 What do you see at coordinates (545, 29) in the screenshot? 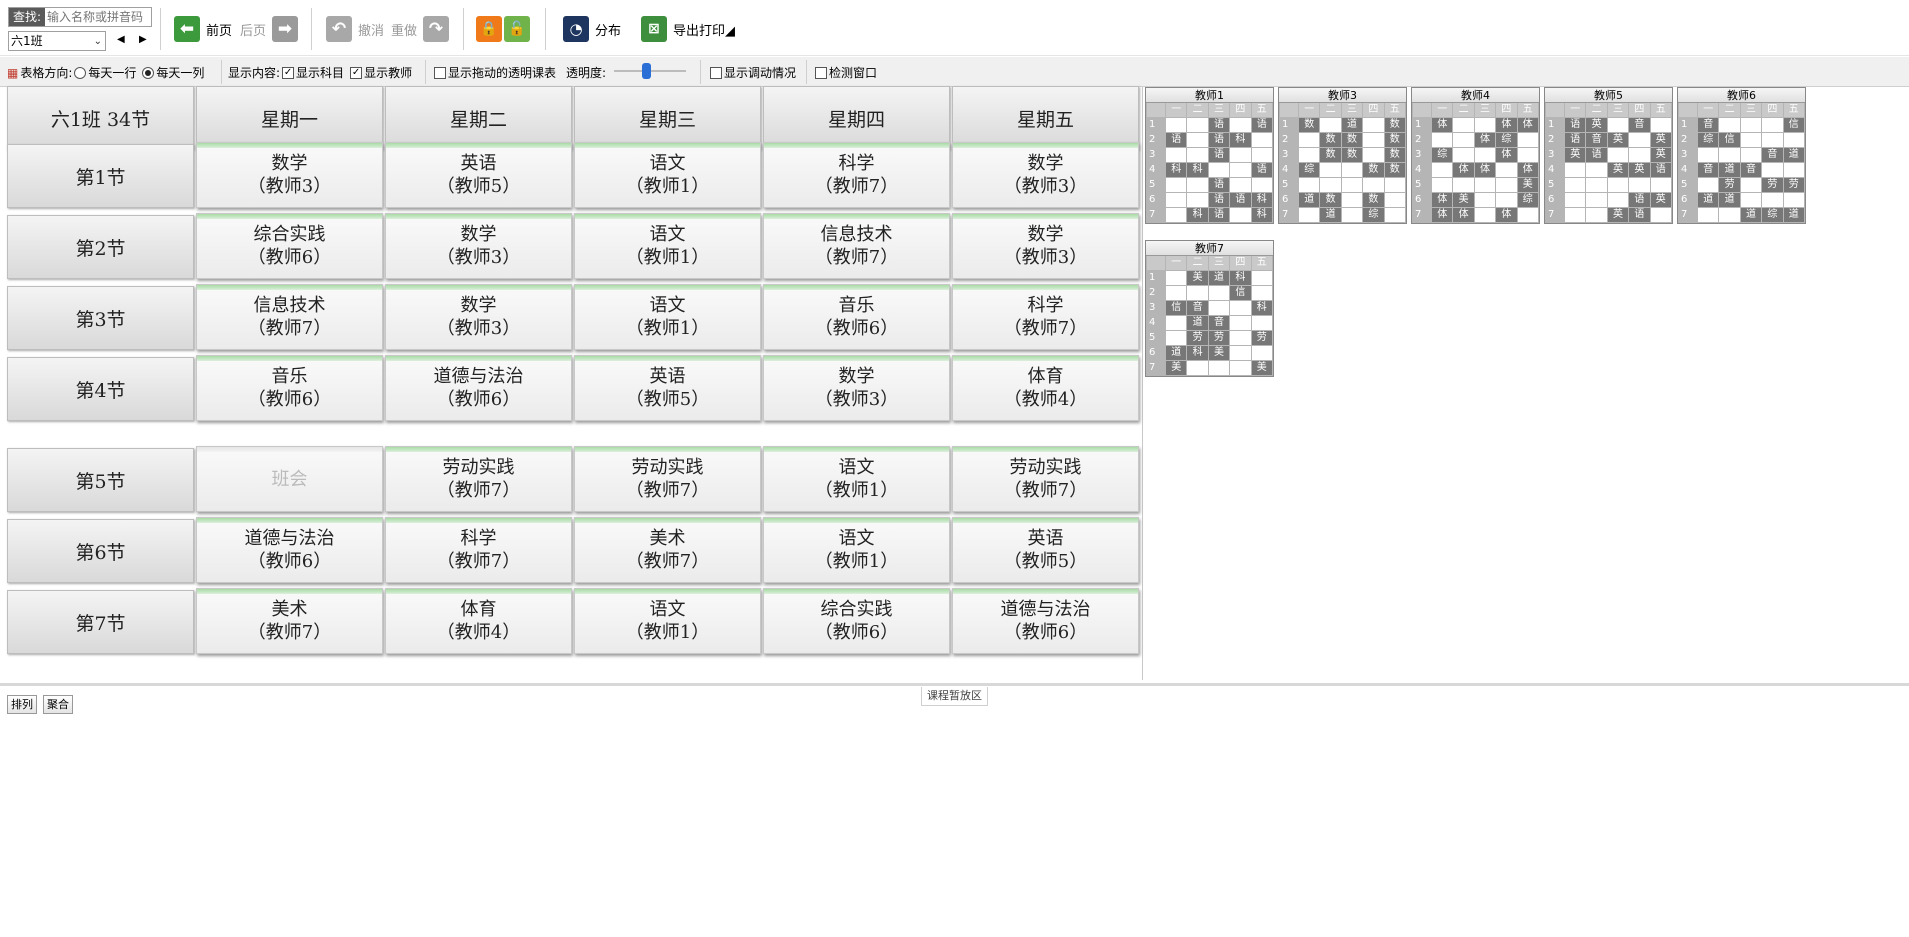
I see `toolbar-separator` at bounding box center [545, 29].